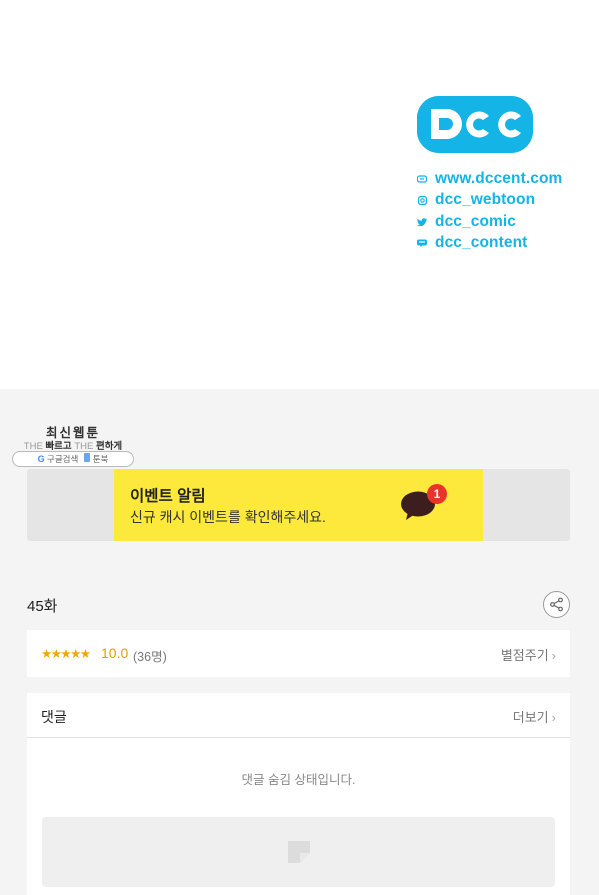 The image size is (599, 895). I want to click on watermark-search-pill: G 구글검색 툰북, so click(73, 459).